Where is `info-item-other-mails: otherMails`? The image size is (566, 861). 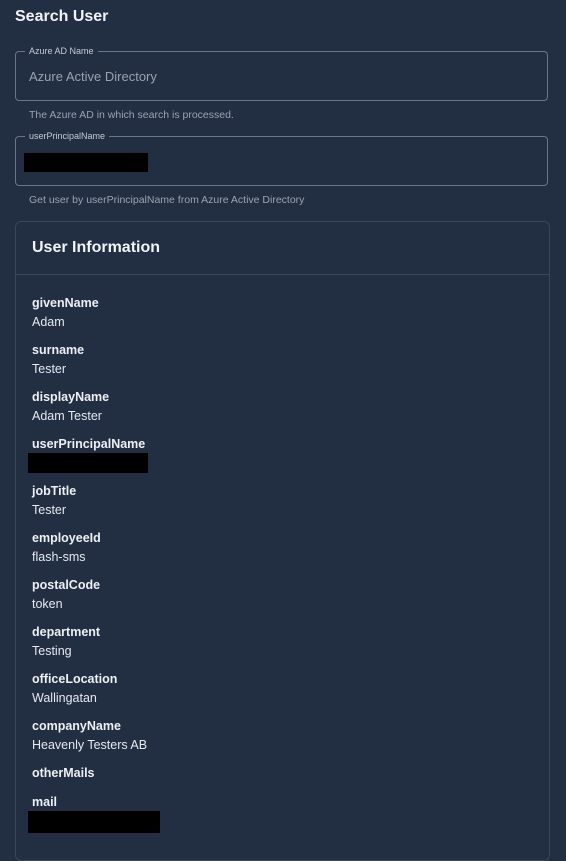
info-item-other-mails: otherMails is located at coordinates (89, 778).